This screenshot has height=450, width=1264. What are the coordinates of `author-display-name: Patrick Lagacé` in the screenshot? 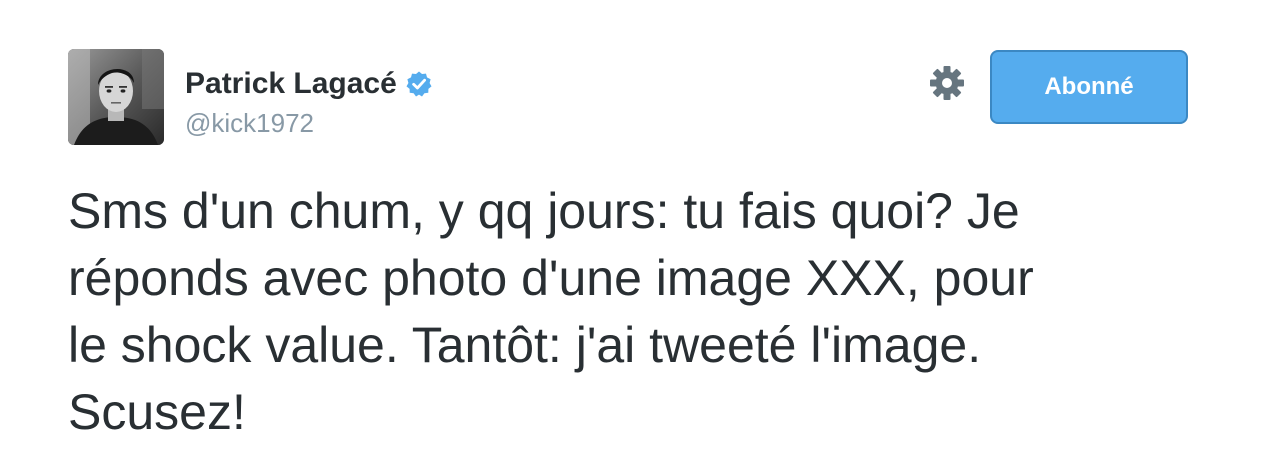 It's located at (291, 84).